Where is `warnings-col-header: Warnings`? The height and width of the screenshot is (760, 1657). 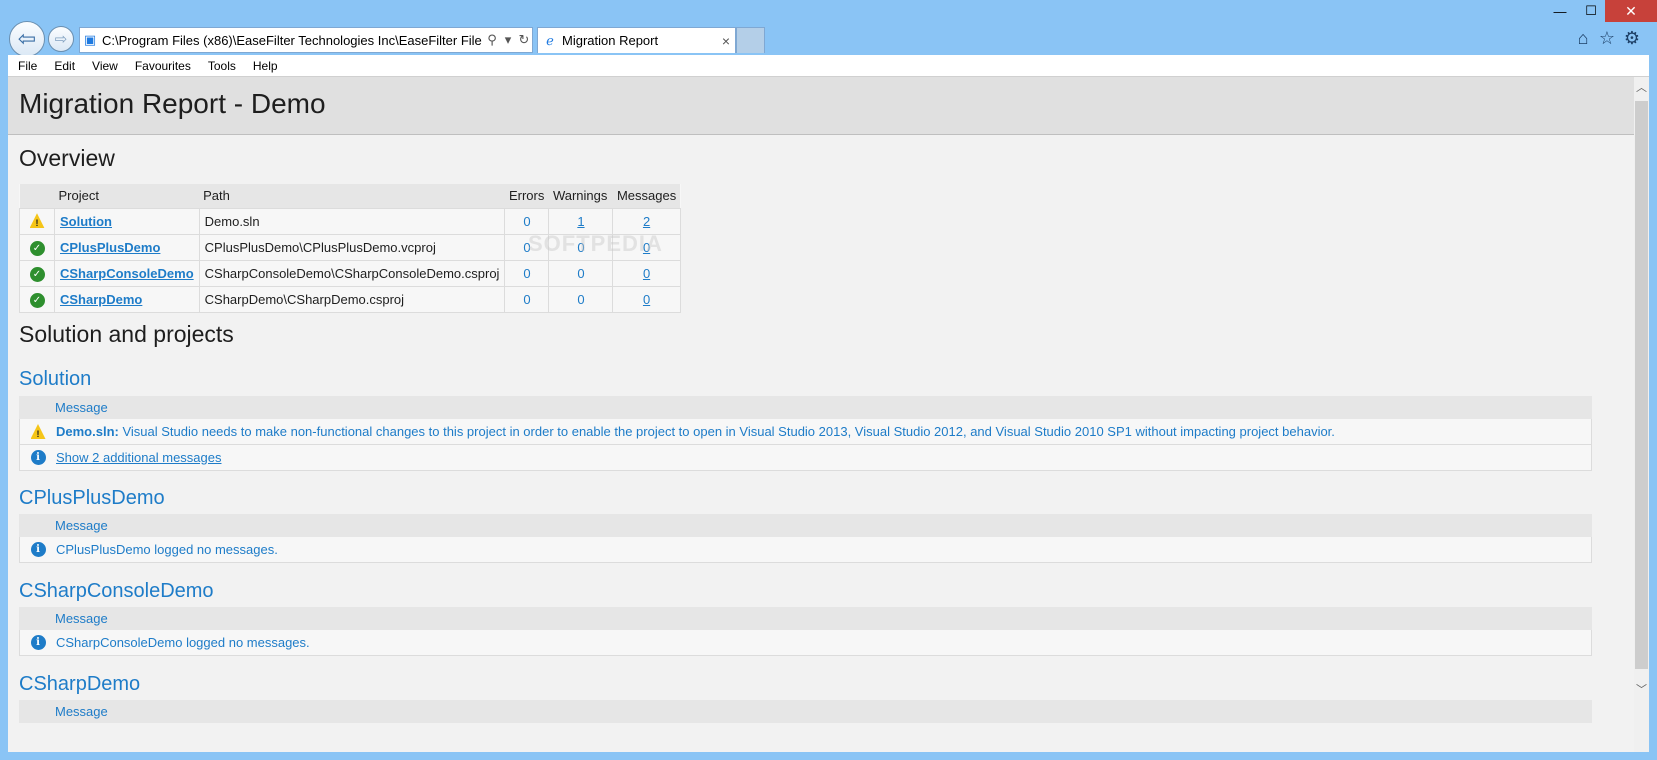
warnings-col-header: Warnings is located at coordinates (580, 196).